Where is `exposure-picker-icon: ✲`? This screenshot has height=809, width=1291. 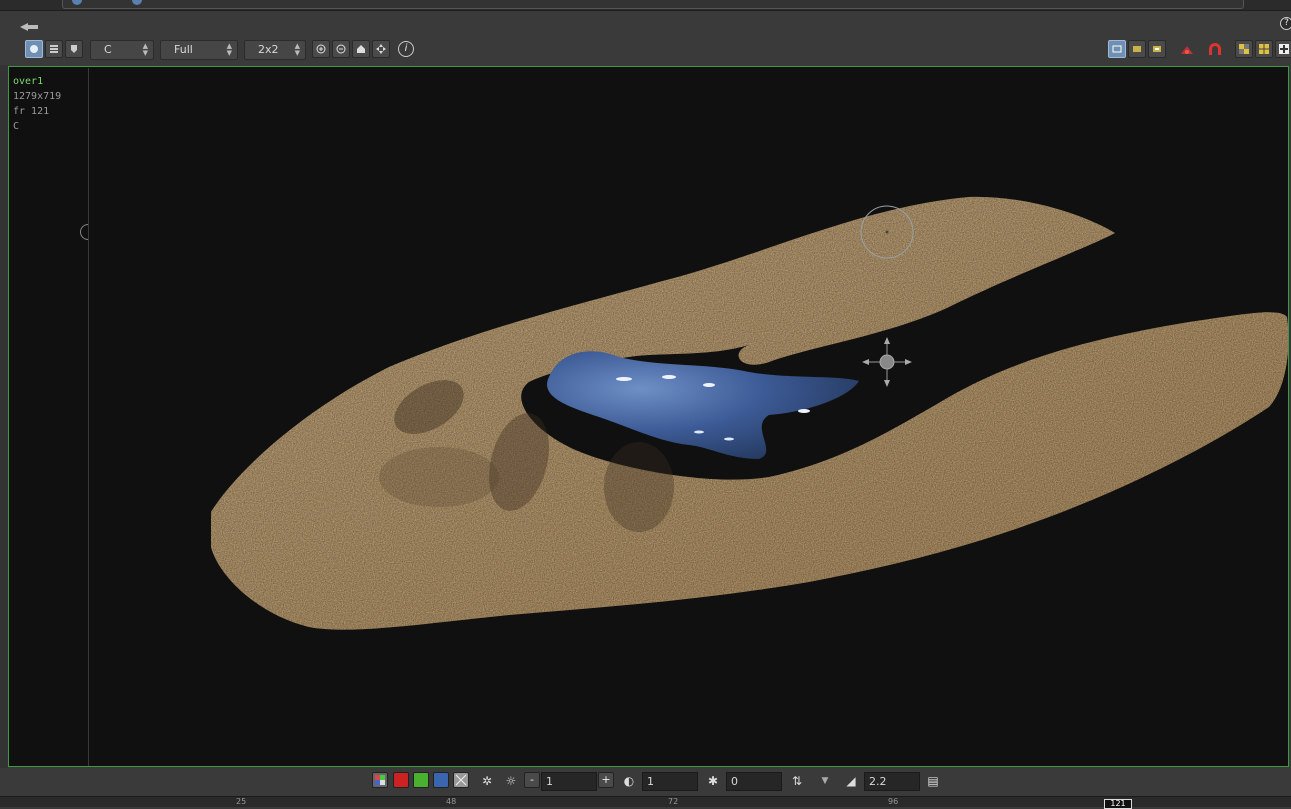 exposure-picker-icon: ✲ is located at coordinates (487, 781).